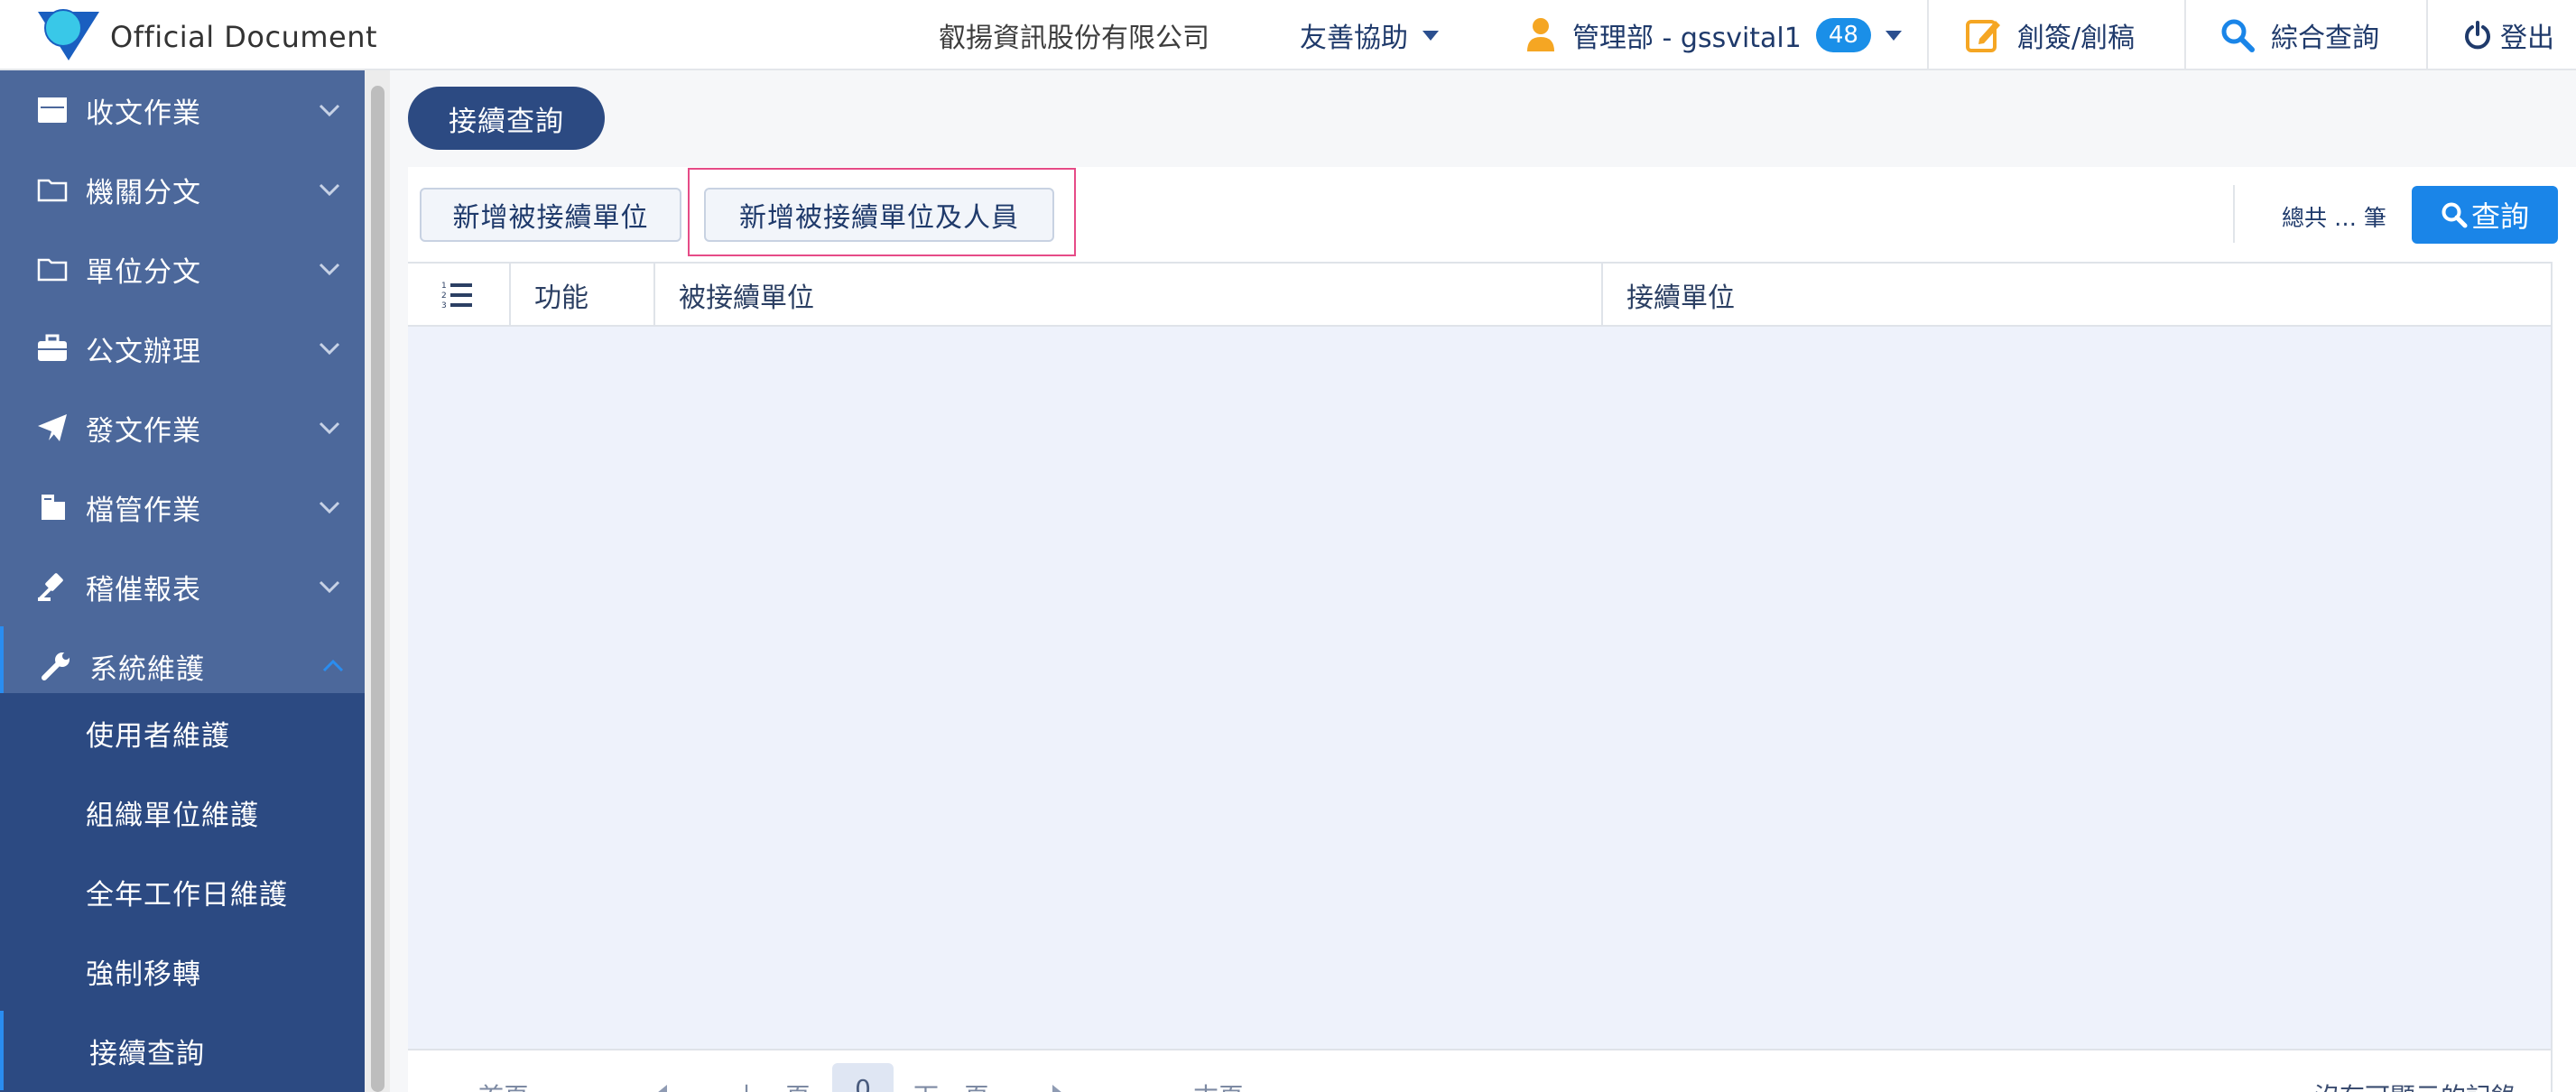 Image resolution: width=2576 pixels, height=1092 pixels. What do you see at coordinates (333, 665) in the screenshot?
I see `chevron-up-icon` at bounding box center [333, 665].